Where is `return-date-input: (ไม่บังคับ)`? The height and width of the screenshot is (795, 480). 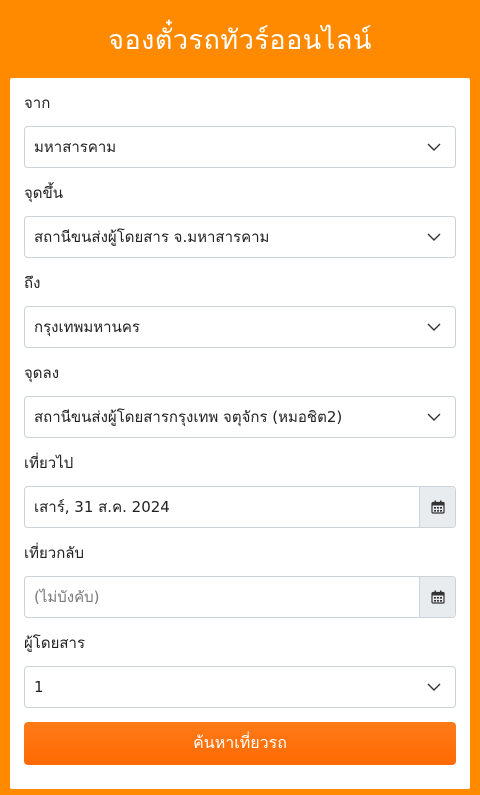 return-date-input: (ไม่บังคับ) is located at coordinates (240, 597).